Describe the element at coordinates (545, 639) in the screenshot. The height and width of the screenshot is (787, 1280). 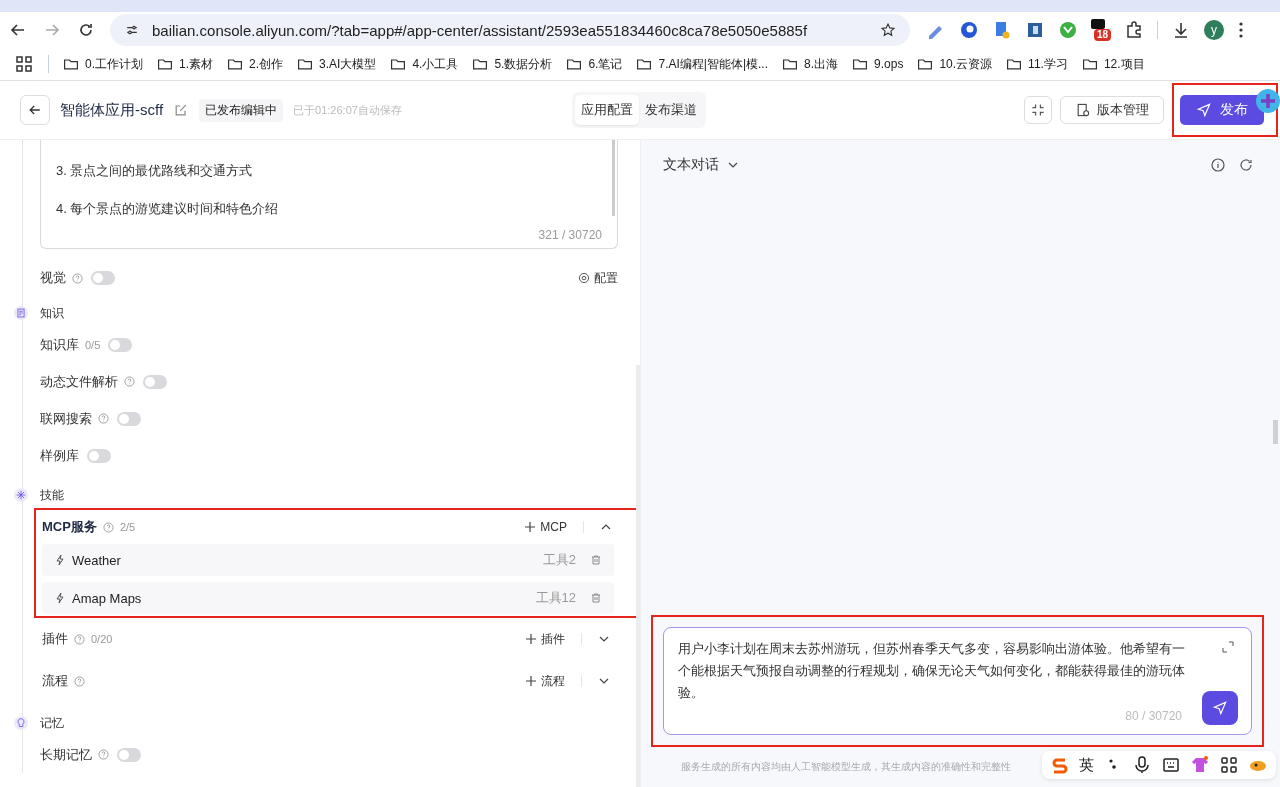
I see `add-button: 插件` at that location.